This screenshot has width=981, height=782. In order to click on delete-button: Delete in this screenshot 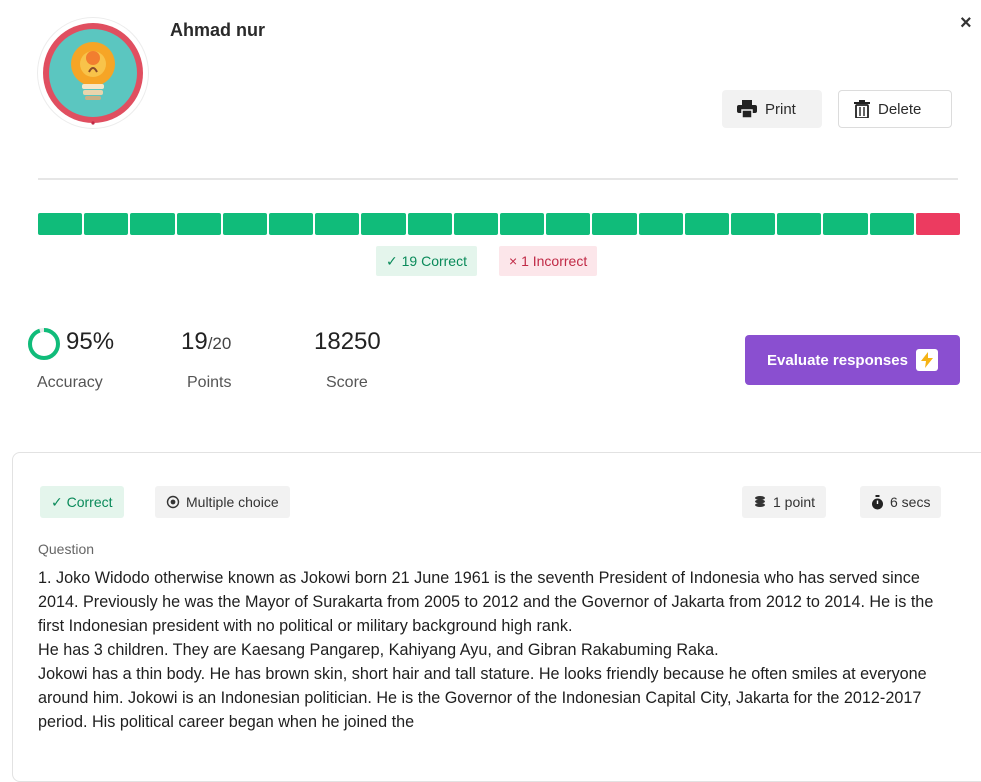, I will do `click(895, 109)`.